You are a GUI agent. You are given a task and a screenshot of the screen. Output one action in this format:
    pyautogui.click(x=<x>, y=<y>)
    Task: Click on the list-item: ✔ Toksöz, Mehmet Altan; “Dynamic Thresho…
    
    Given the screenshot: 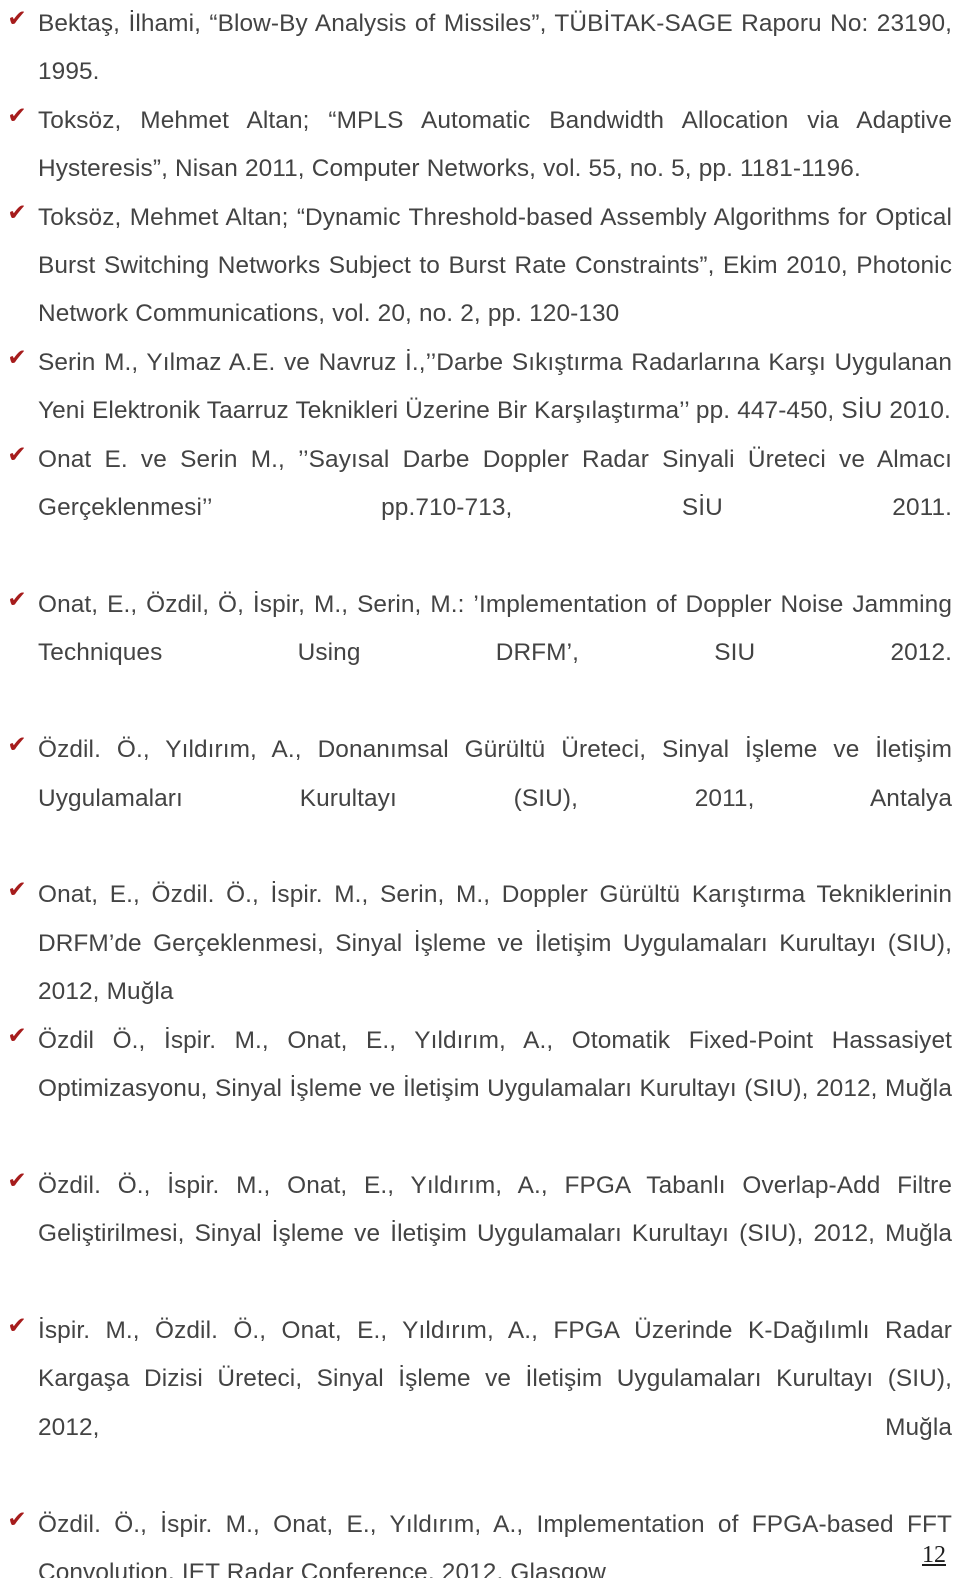 What is the action you would take?
    pyautogui.click(x=480, y=266)
    